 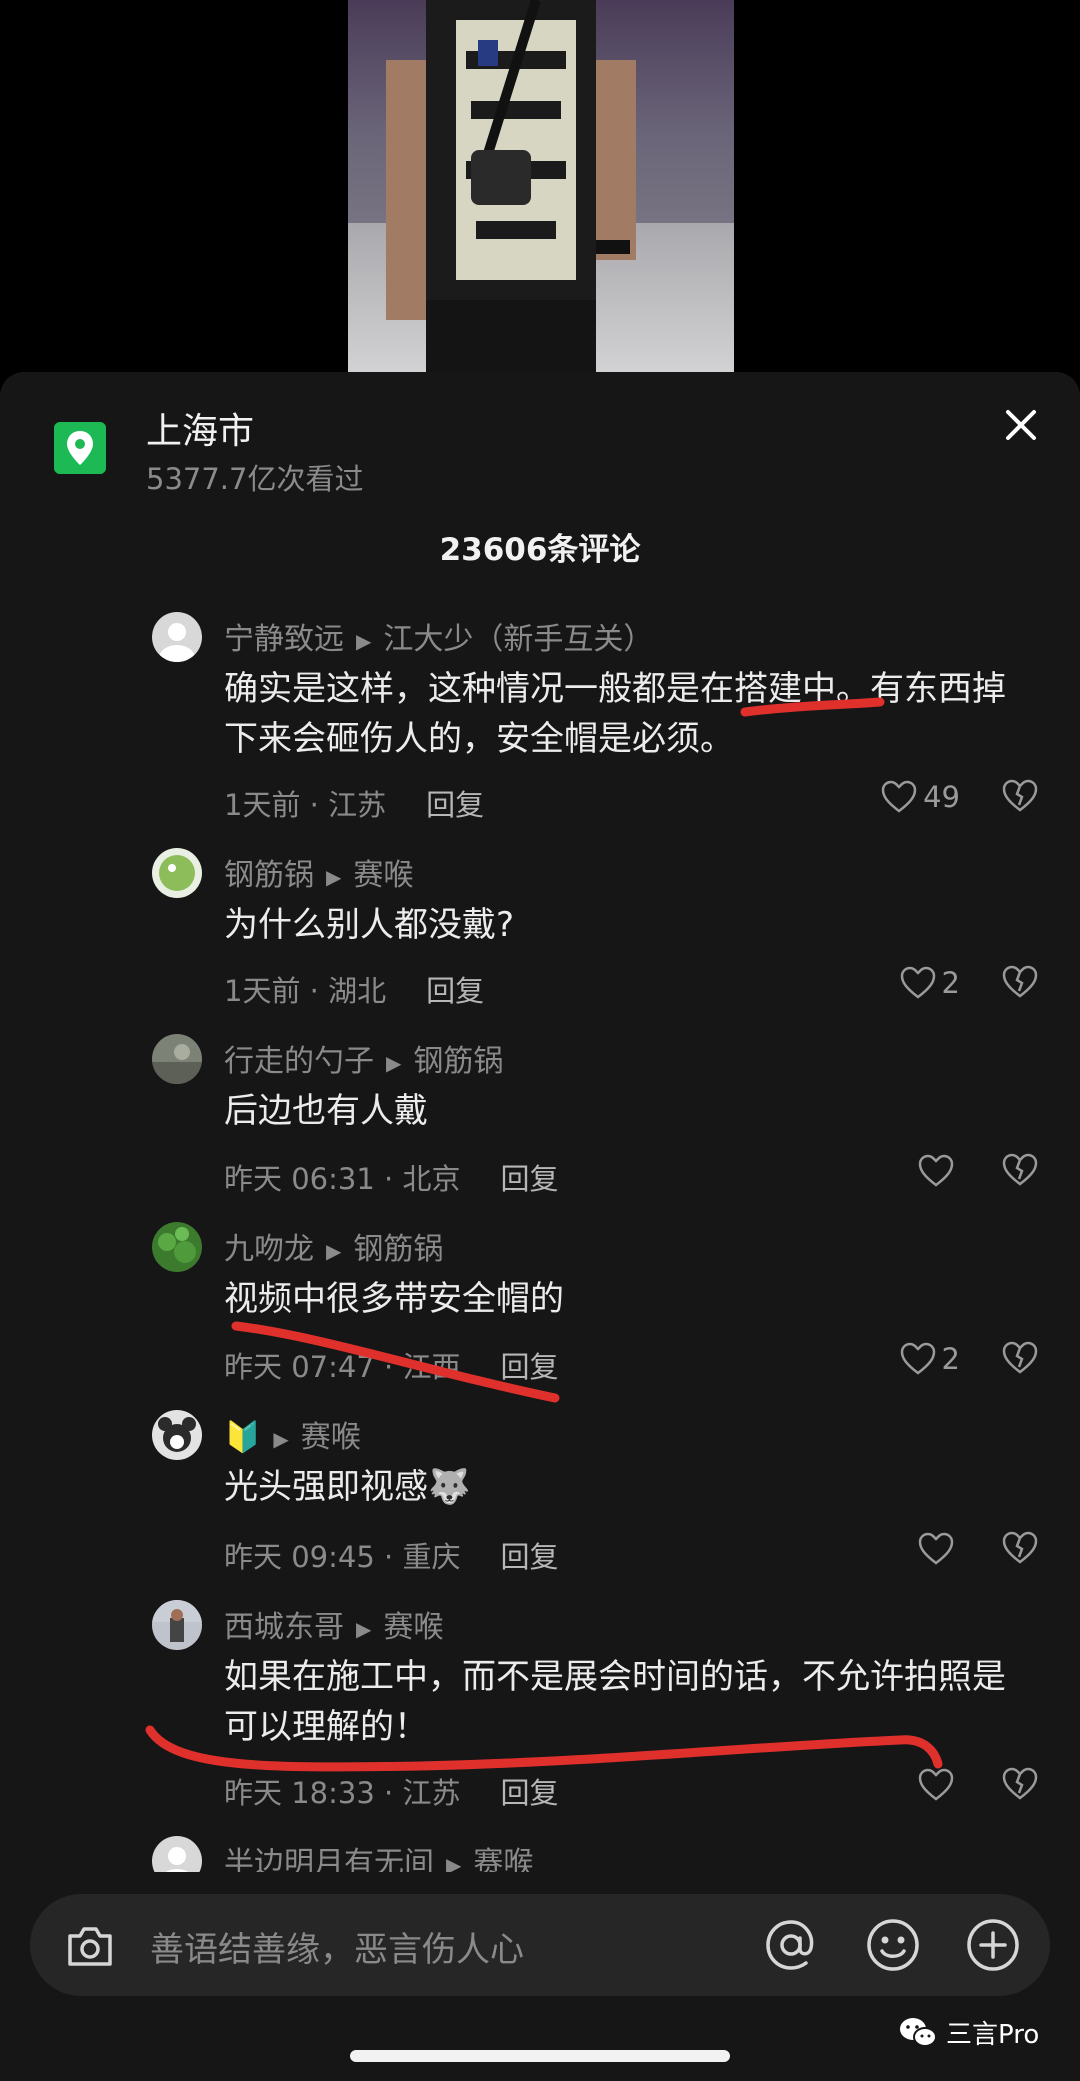 I want to click on comment-meta: 昨天 09:45 · 重庆 回复, so click(x=391, y=1555).